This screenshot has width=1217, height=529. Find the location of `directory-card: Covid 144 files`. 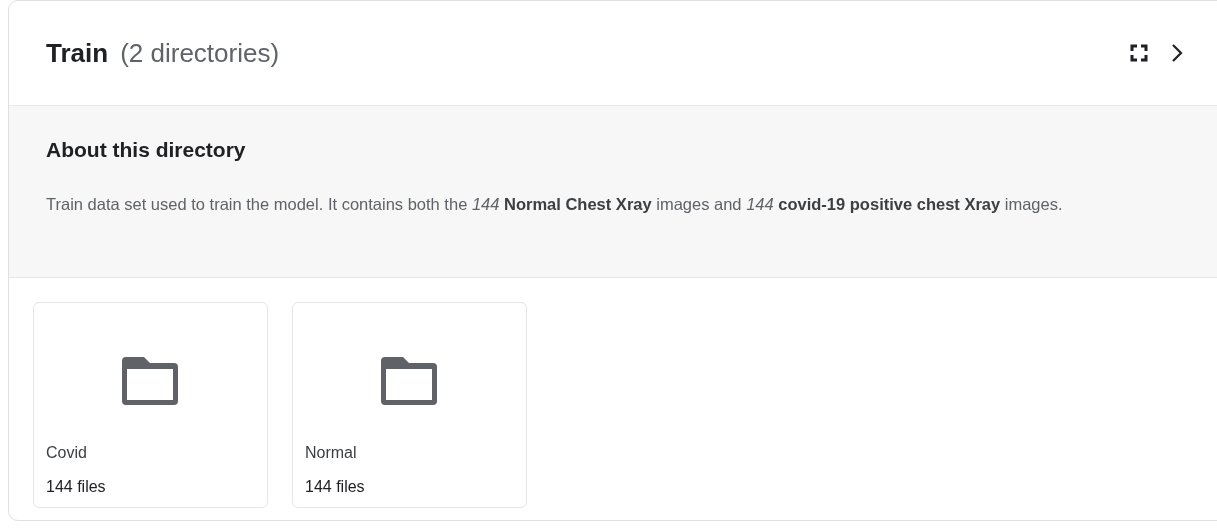

directory-card: Covid 144 files is located at coordinates (150, 405).